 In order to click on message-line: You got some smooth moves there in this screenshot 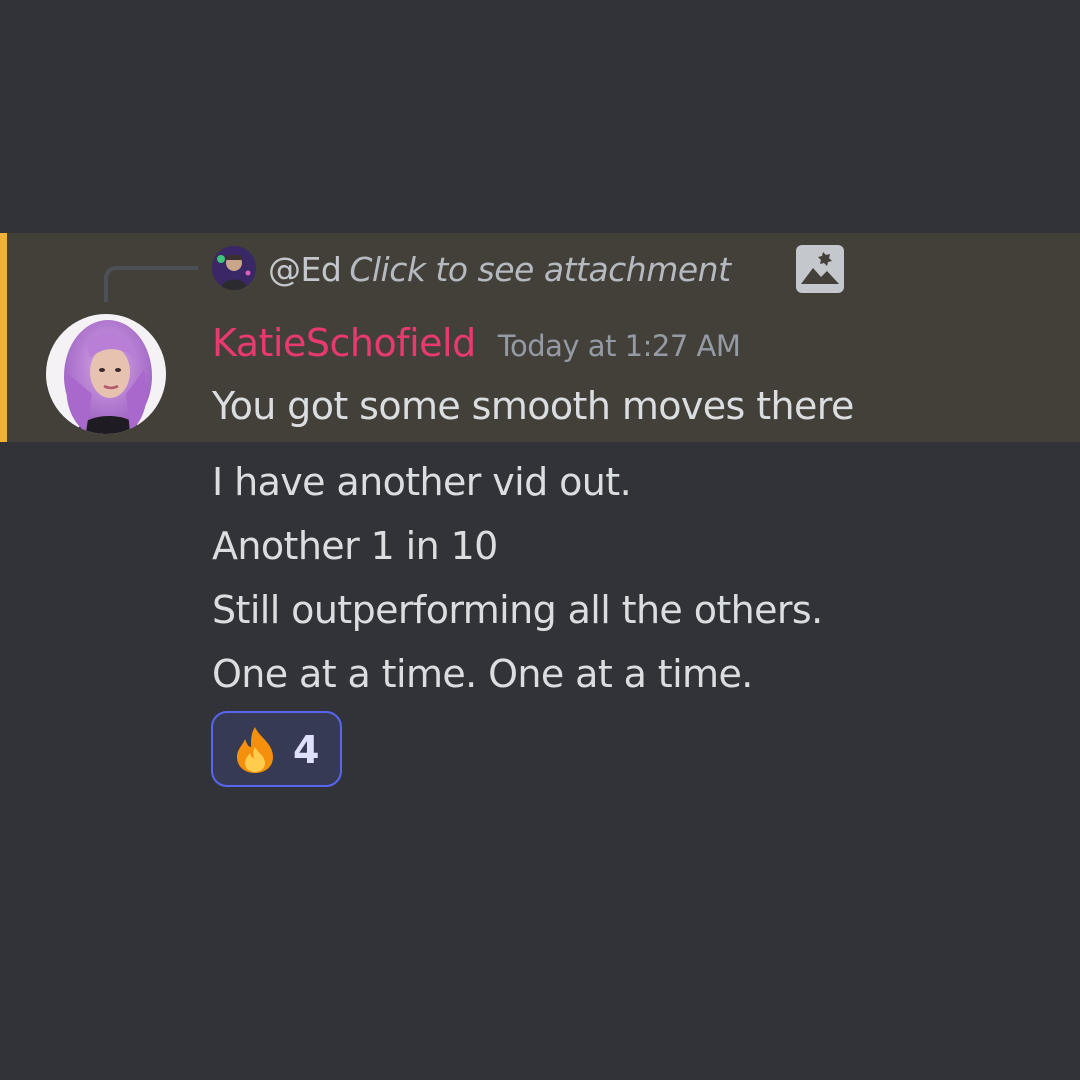, I will do `click(533, 406)`.